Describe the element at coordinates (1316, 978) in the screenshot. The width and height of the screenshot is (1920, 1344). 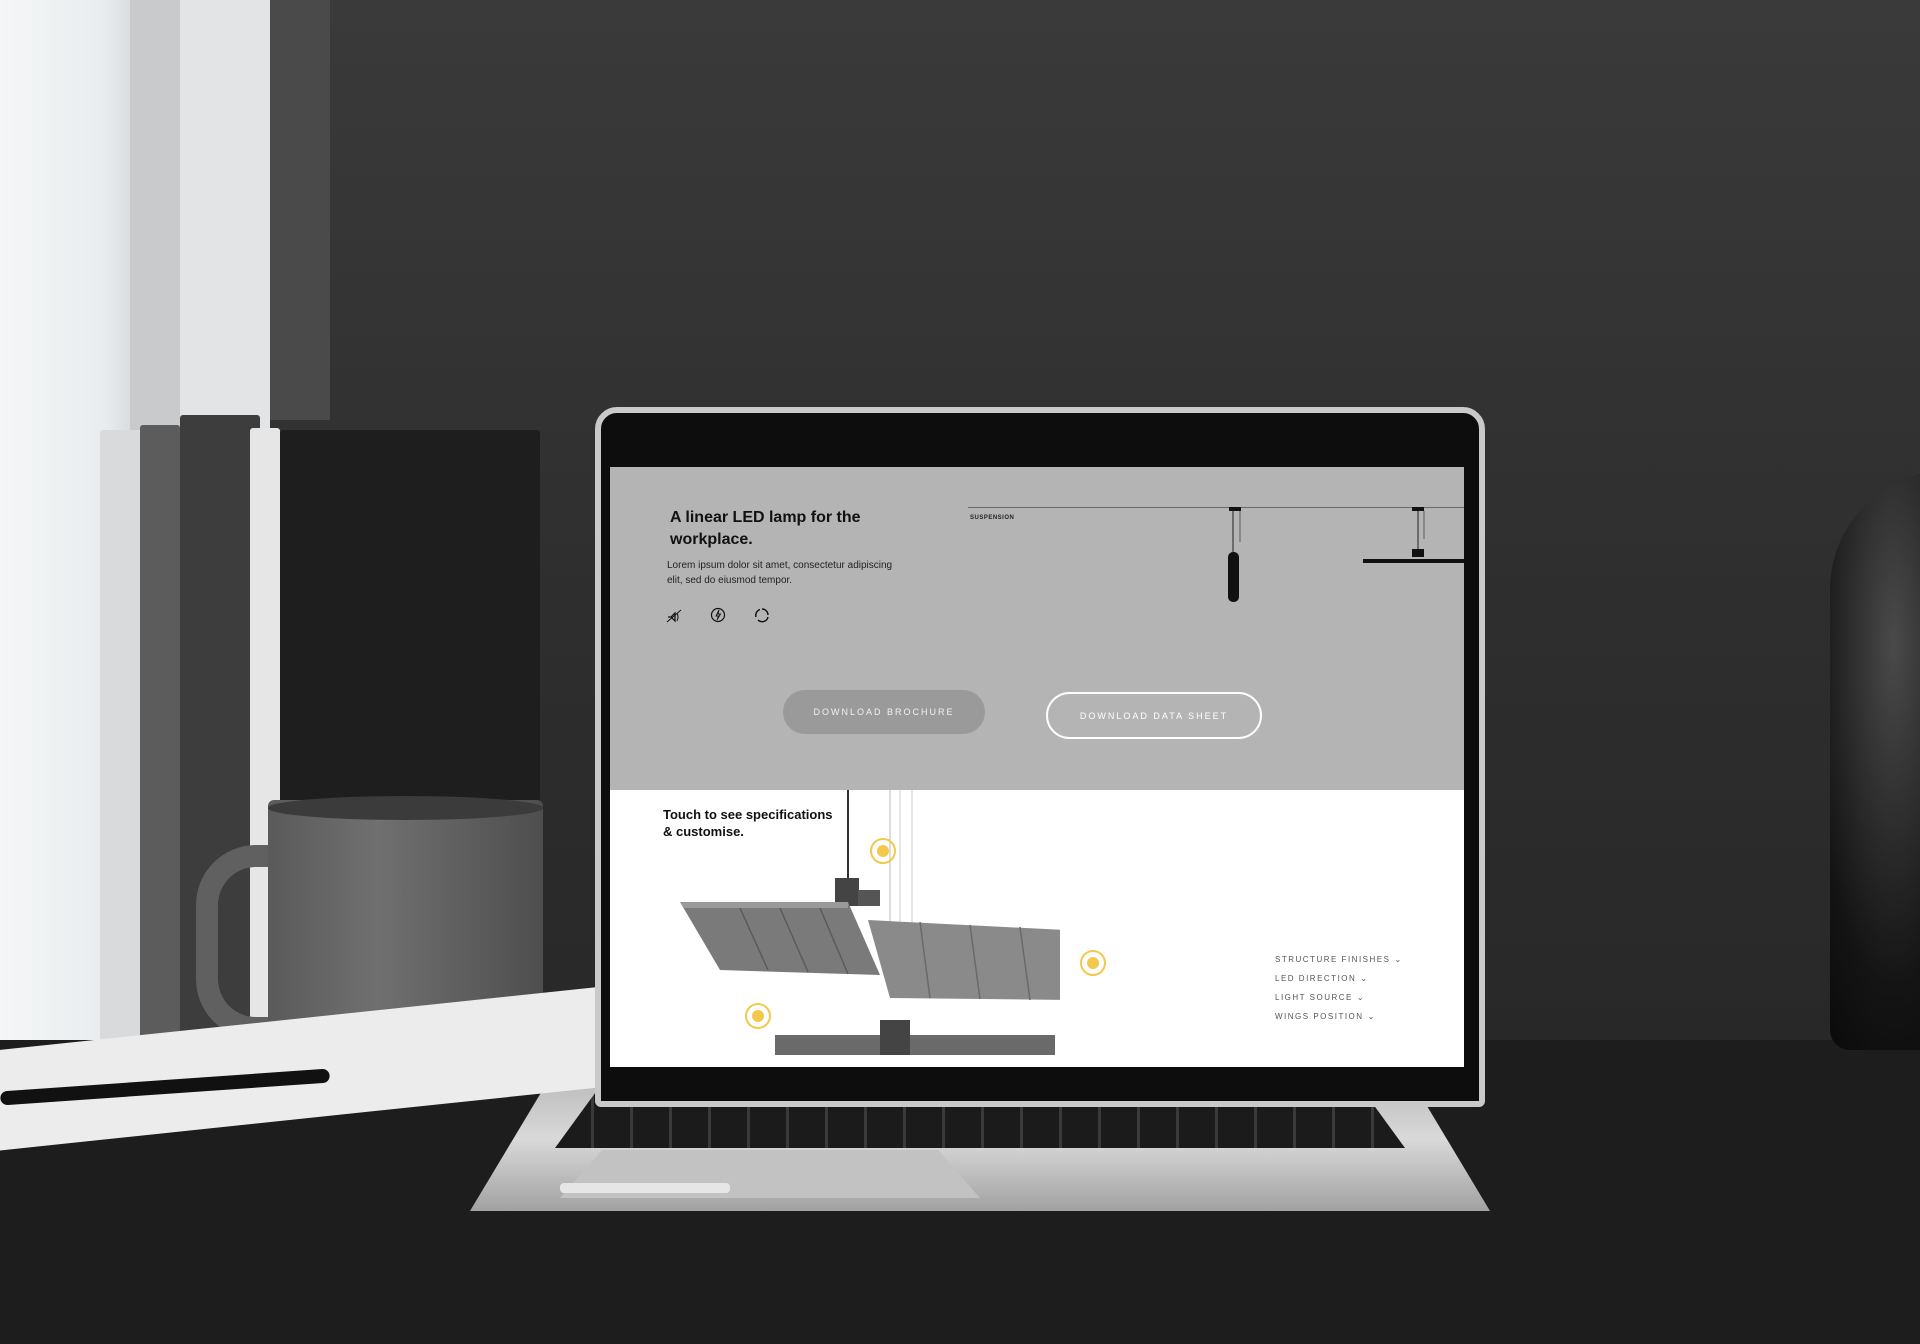
I see `option-label: LED DIRECTION` at that location.